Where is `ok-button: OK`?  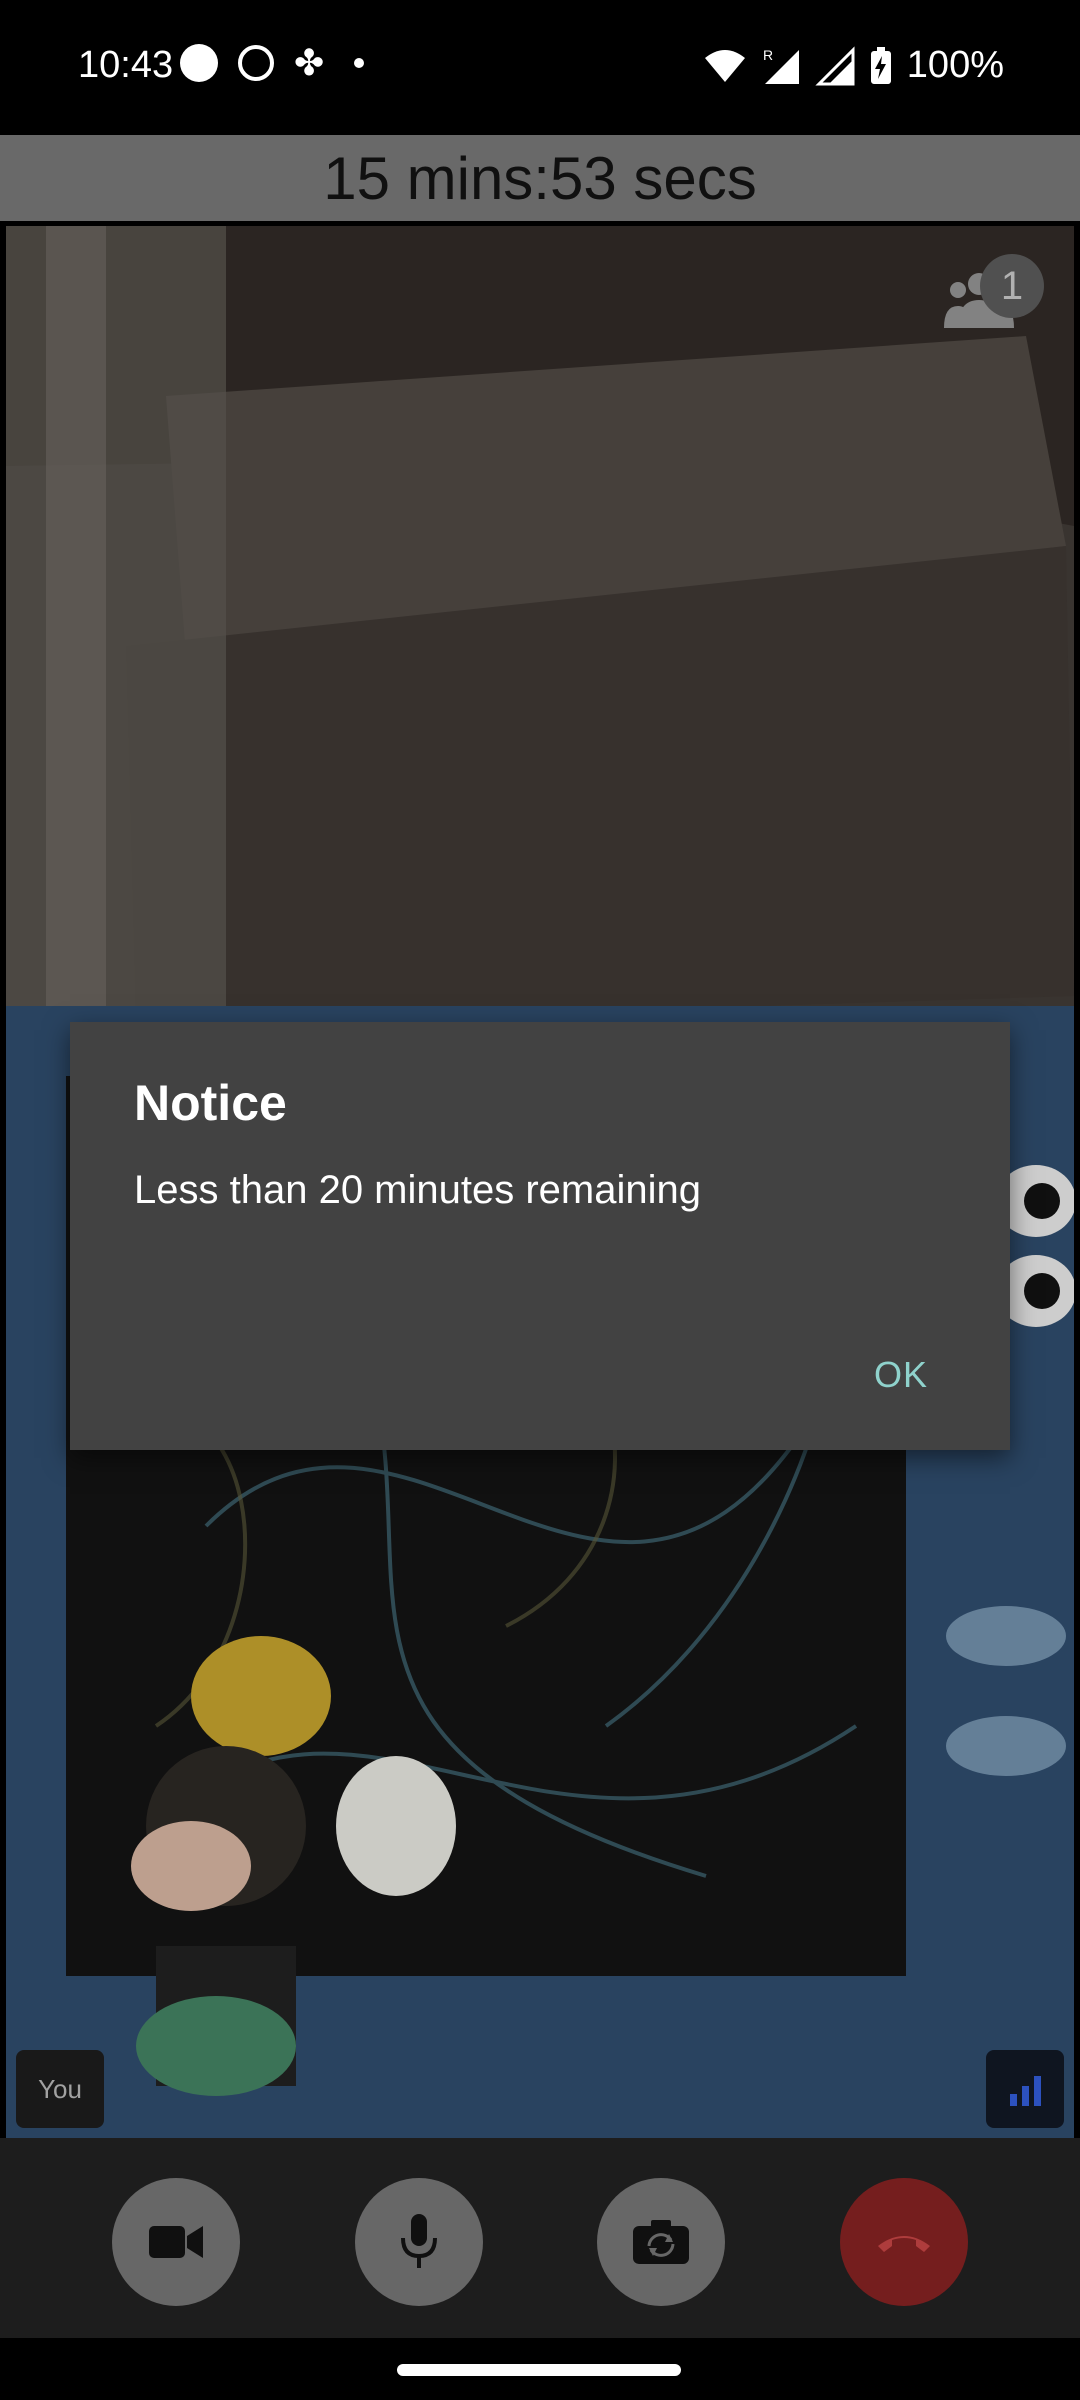 ok-button: OK is located at coordinates (901, 1375).